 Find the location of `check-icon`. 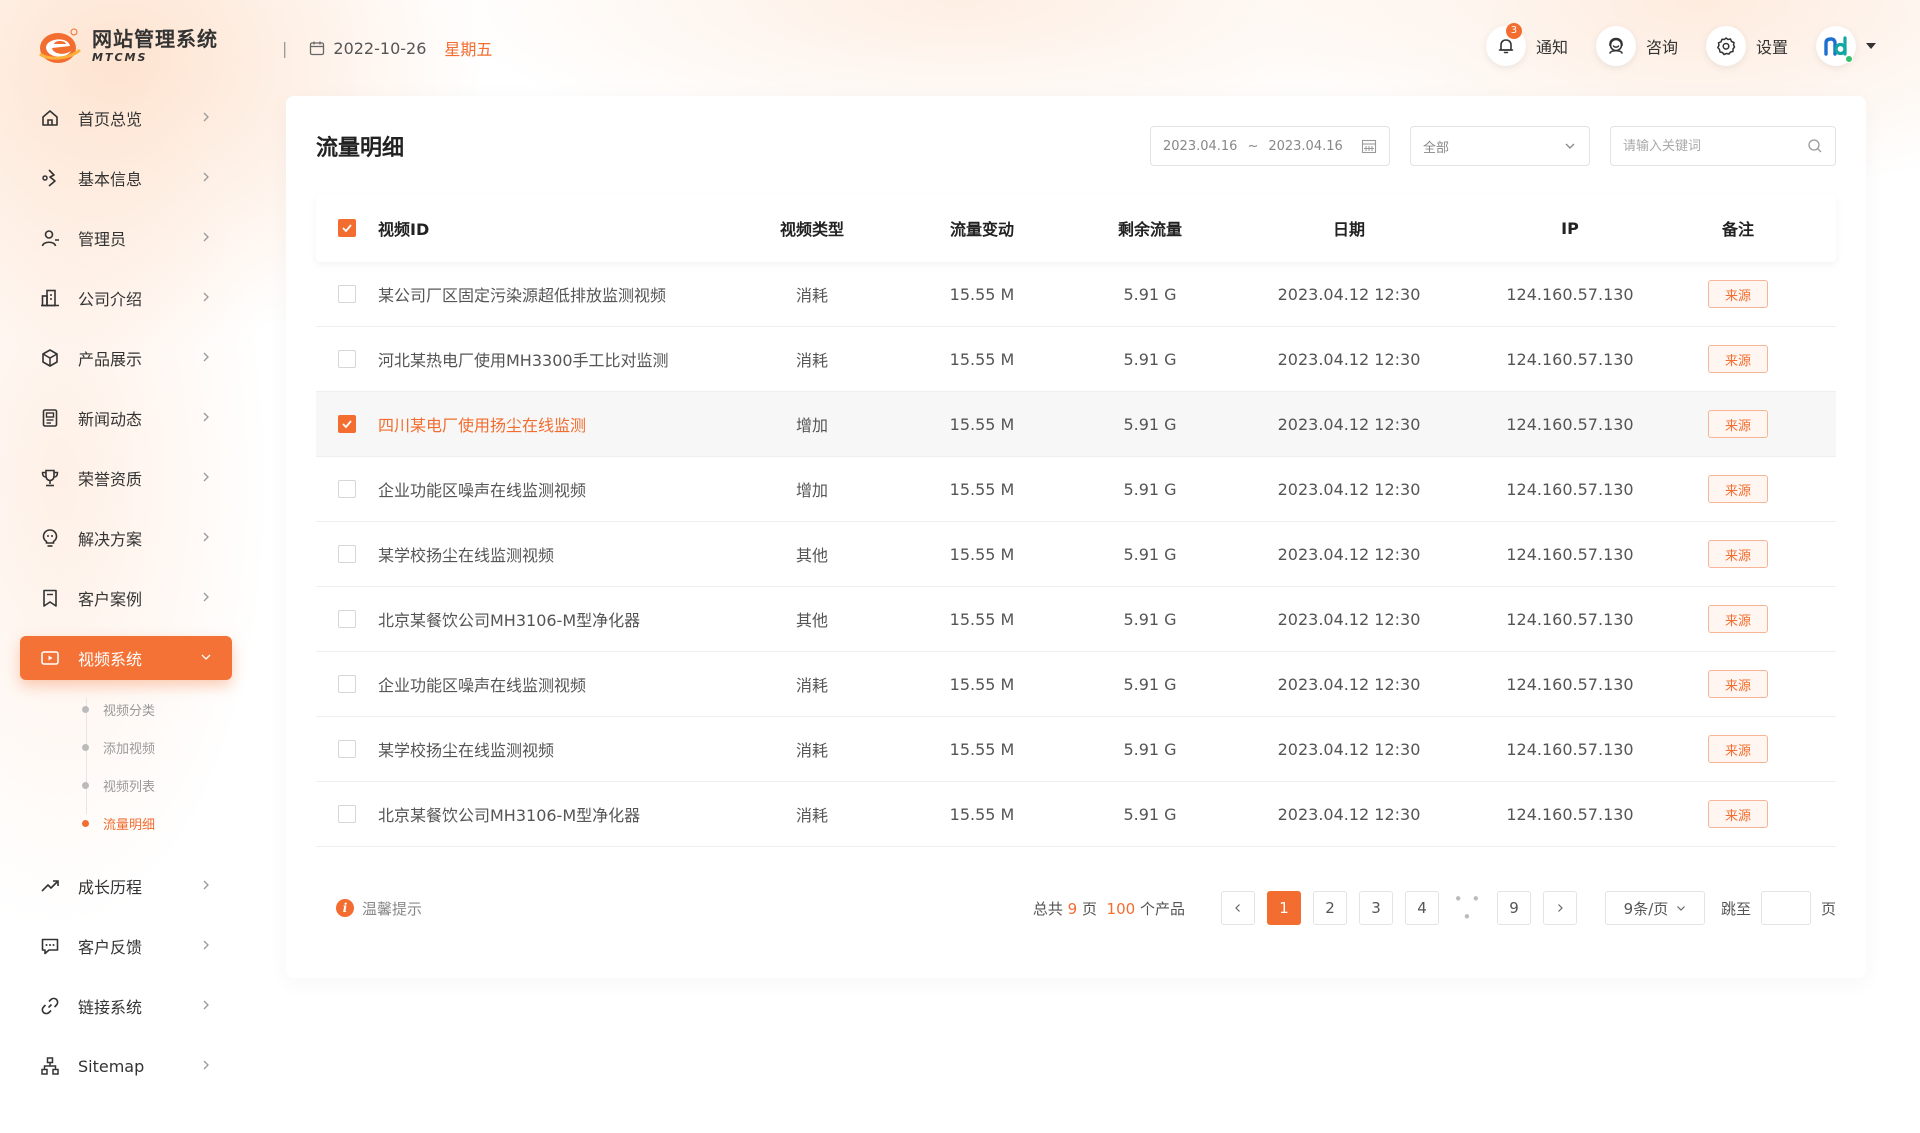

check-icon is located at coordinates (347, 424).